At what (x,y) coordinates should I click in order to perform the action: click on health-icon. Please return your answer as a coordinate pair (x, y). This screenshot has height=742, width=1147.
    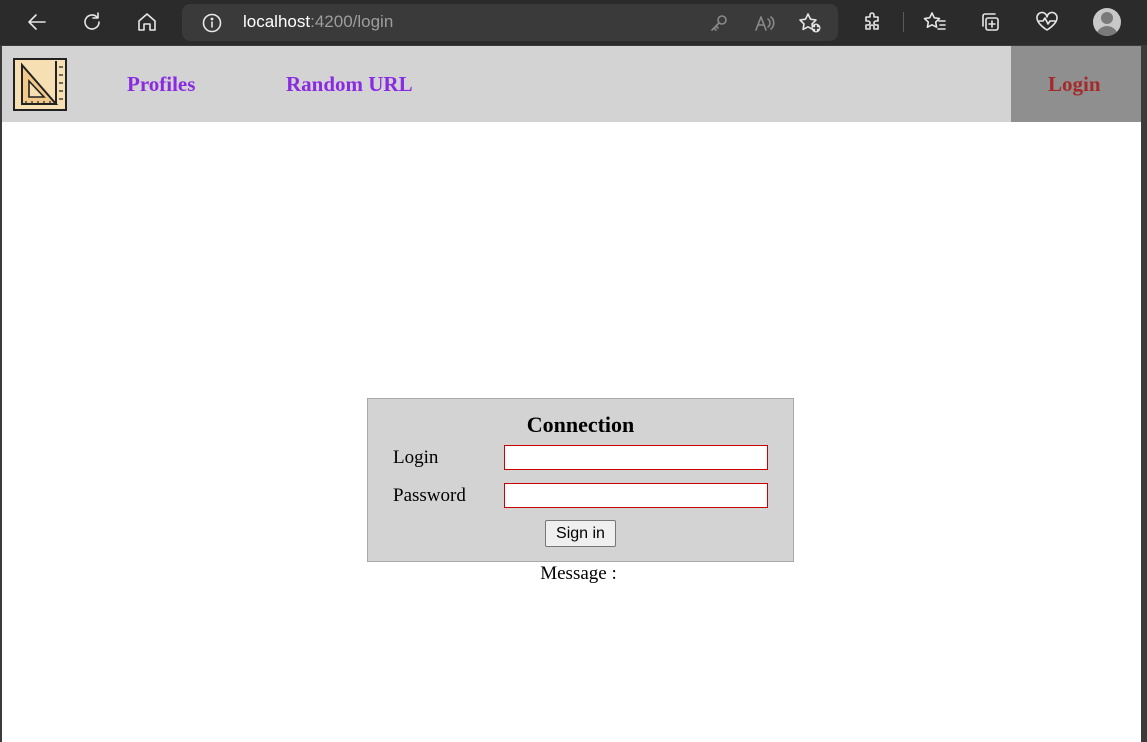
    Looking at the image, I should click on (1047, 21).